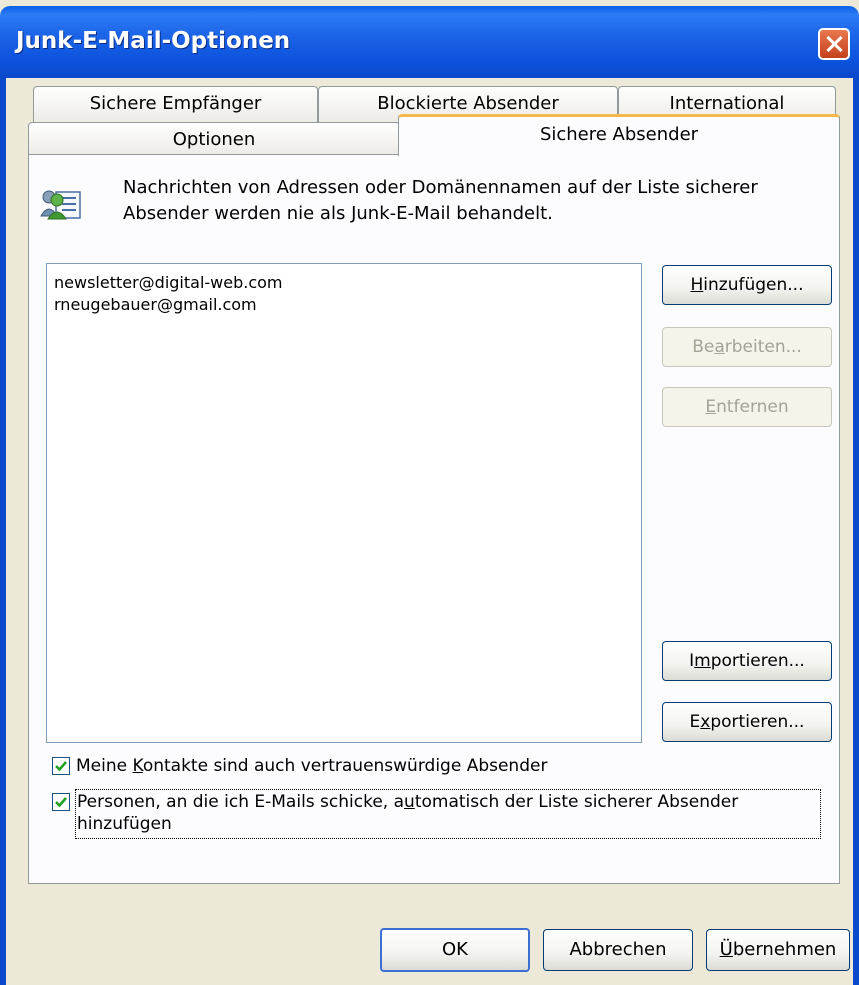  I want to click on tab-sichere-absender: Sichere Absender, so click(619, 135).